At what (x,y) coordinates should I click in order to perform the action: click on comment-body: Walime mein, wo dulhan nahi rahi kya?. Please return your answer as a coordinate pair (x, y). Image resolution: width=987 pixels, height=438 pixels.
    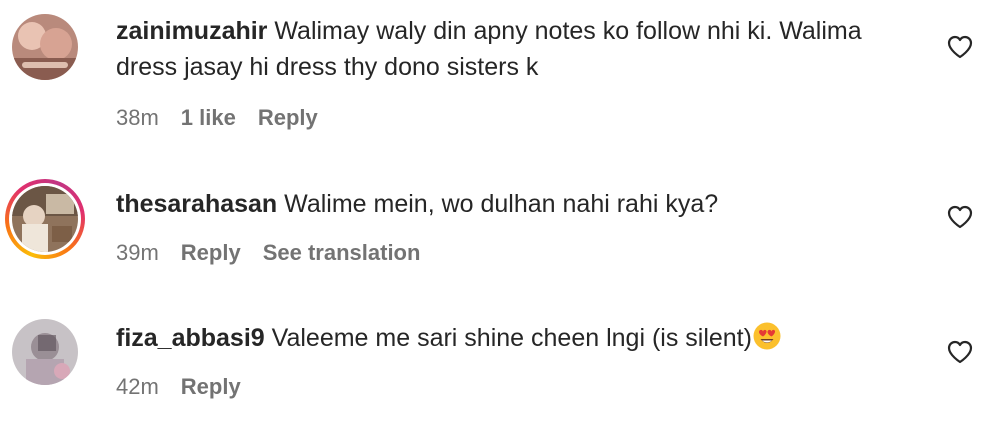
    Looking at the image, I should click on (501, 204).